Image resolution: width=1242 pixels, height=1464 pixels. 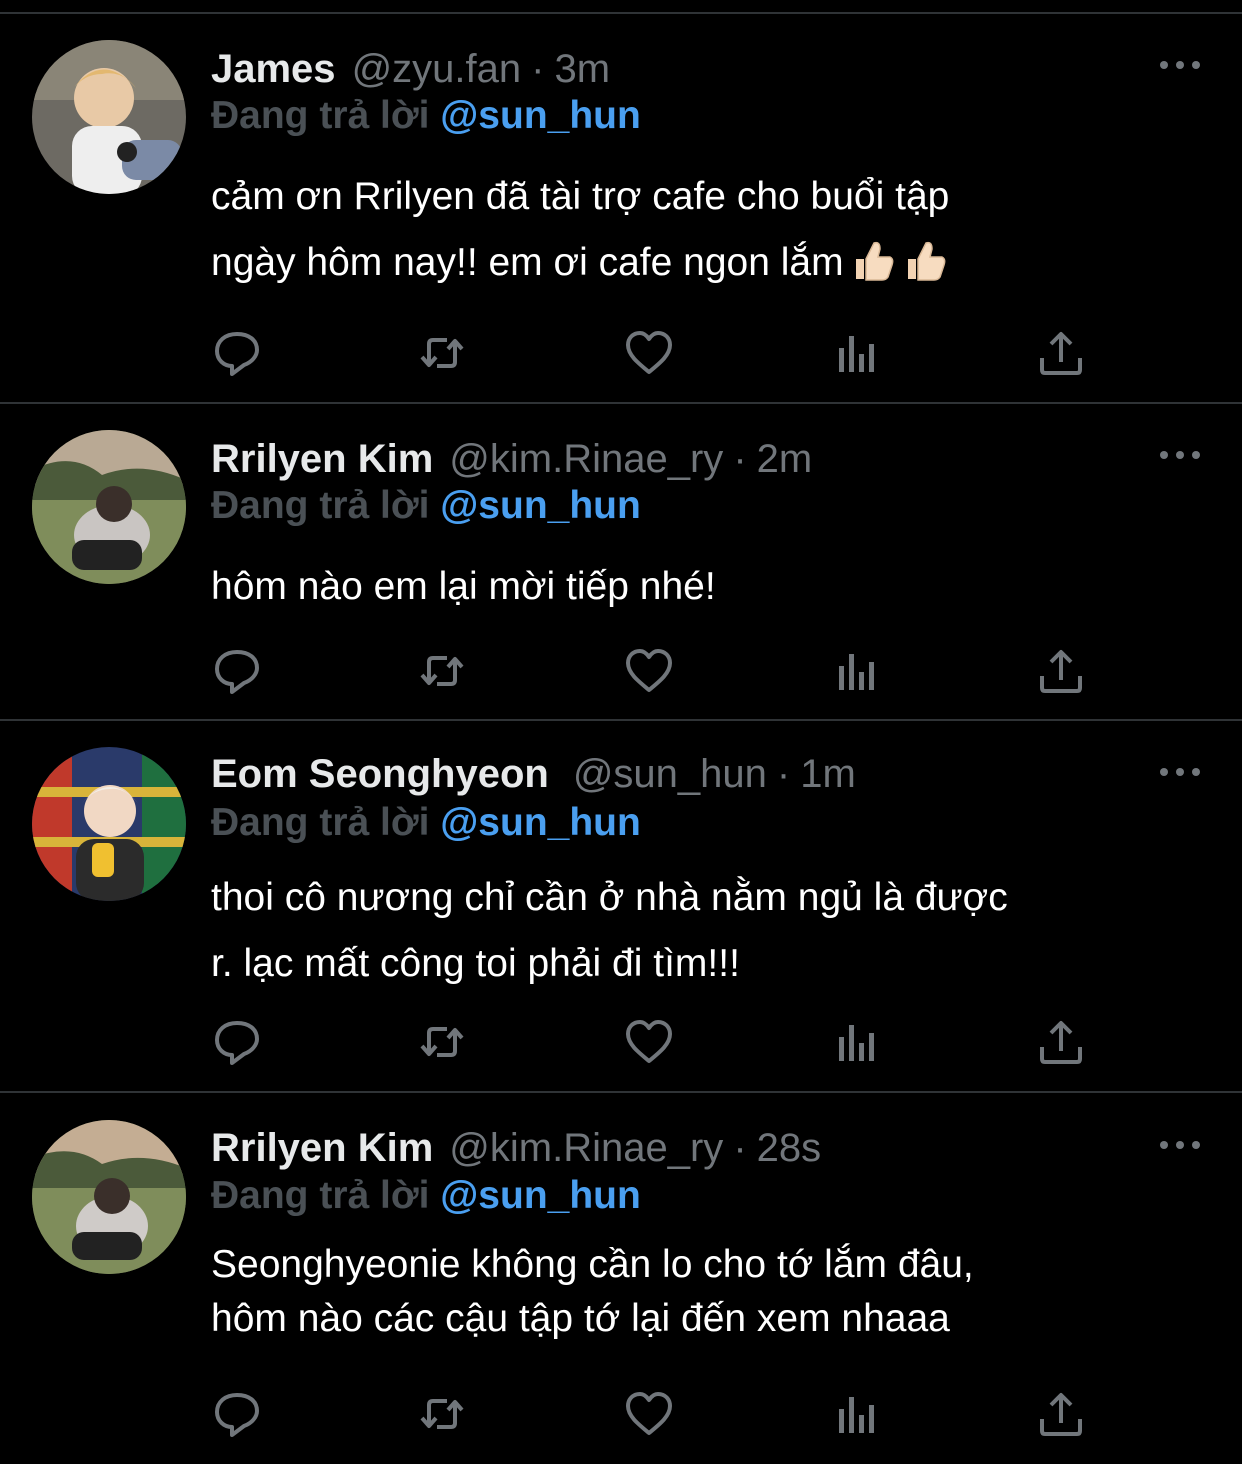 I want to click on timestamp: 3m, so click(x=582, y=69).